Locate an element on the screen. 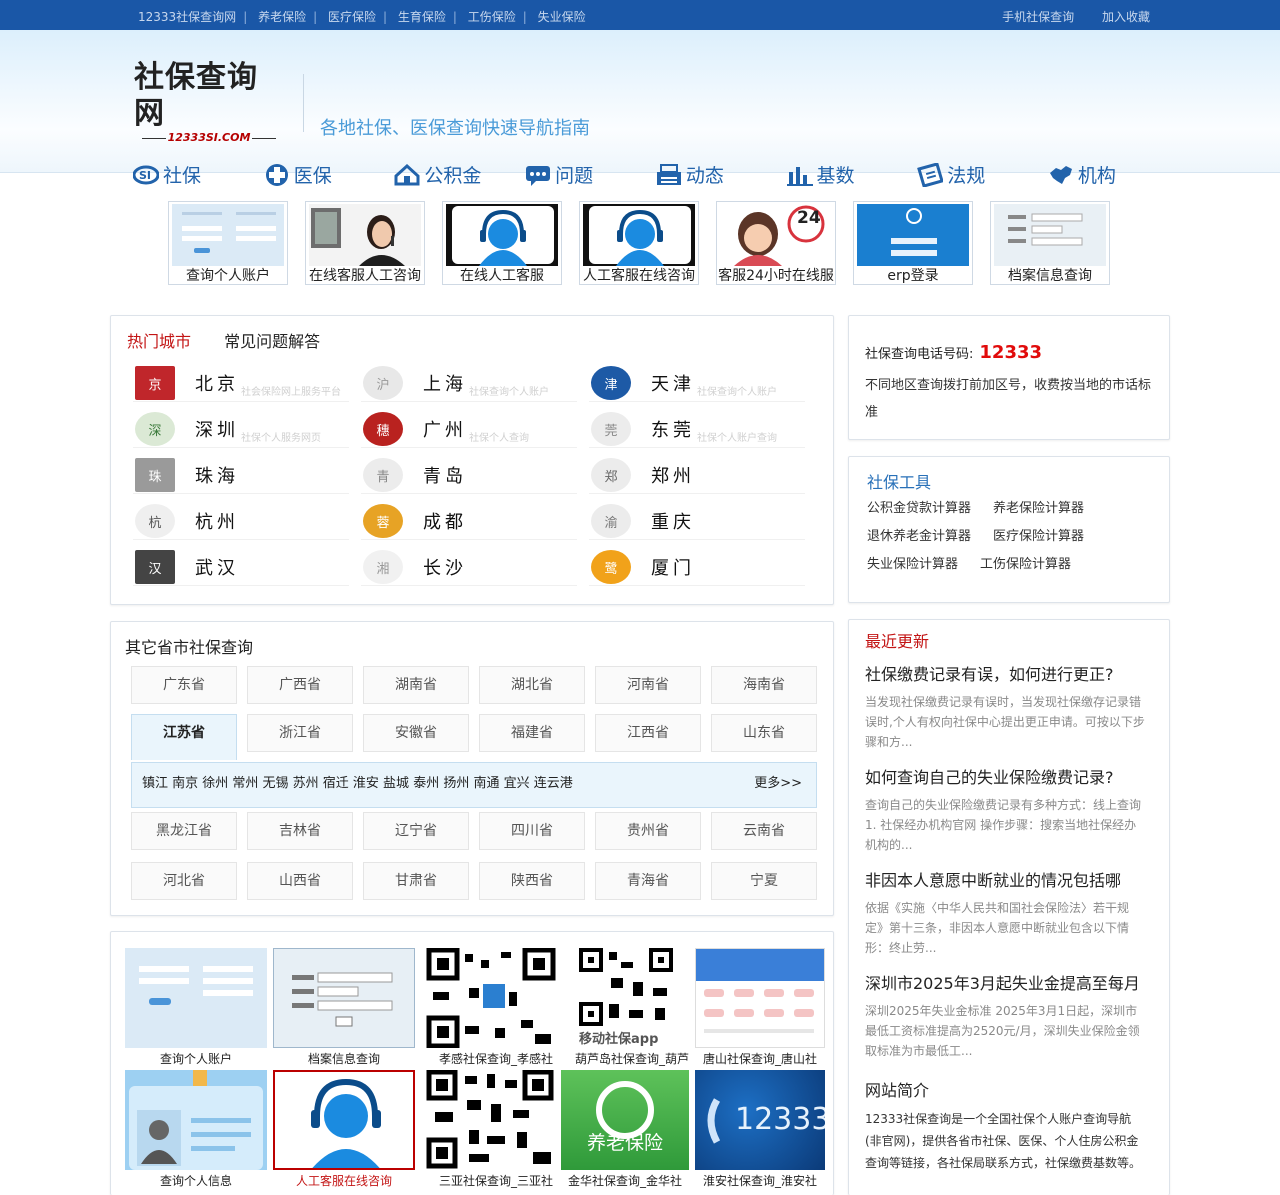 The width and height of the screenshot is (1280, 1195). bookmark-link: 加入收藏 is located at coordinates (1126, 17).